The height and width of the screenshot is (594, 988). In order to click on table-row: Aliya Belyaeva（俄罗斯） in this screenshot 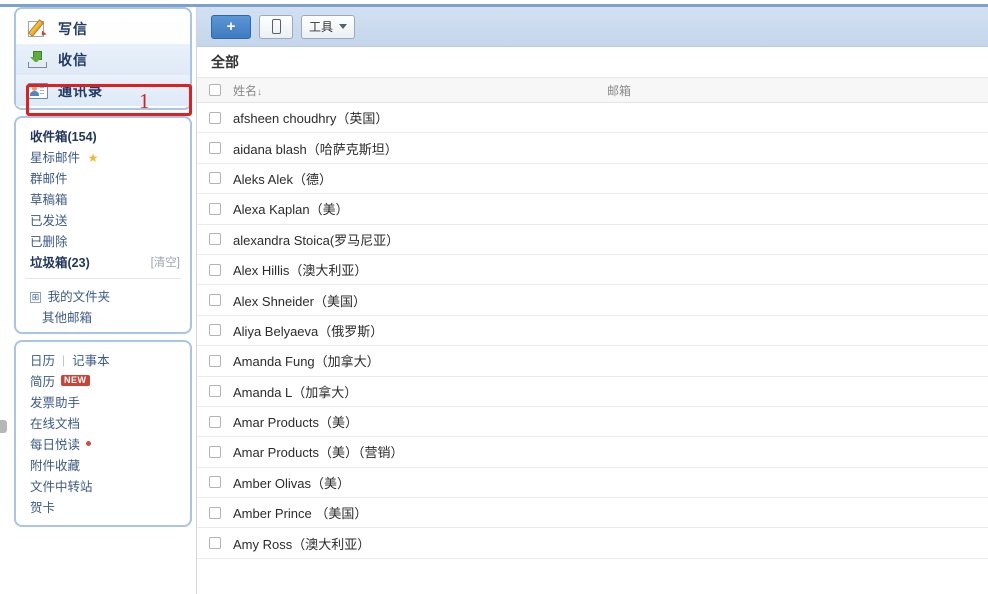, I will do `click(592, 331)`.